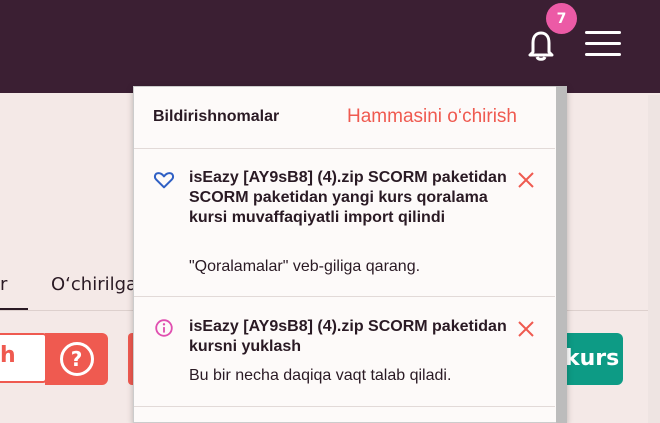  Describe the element at coordinates (320, 375) in the screenshot. I see `notification-body: Bu bir necha daqiqa vaqt talab qiladi.` at that location.